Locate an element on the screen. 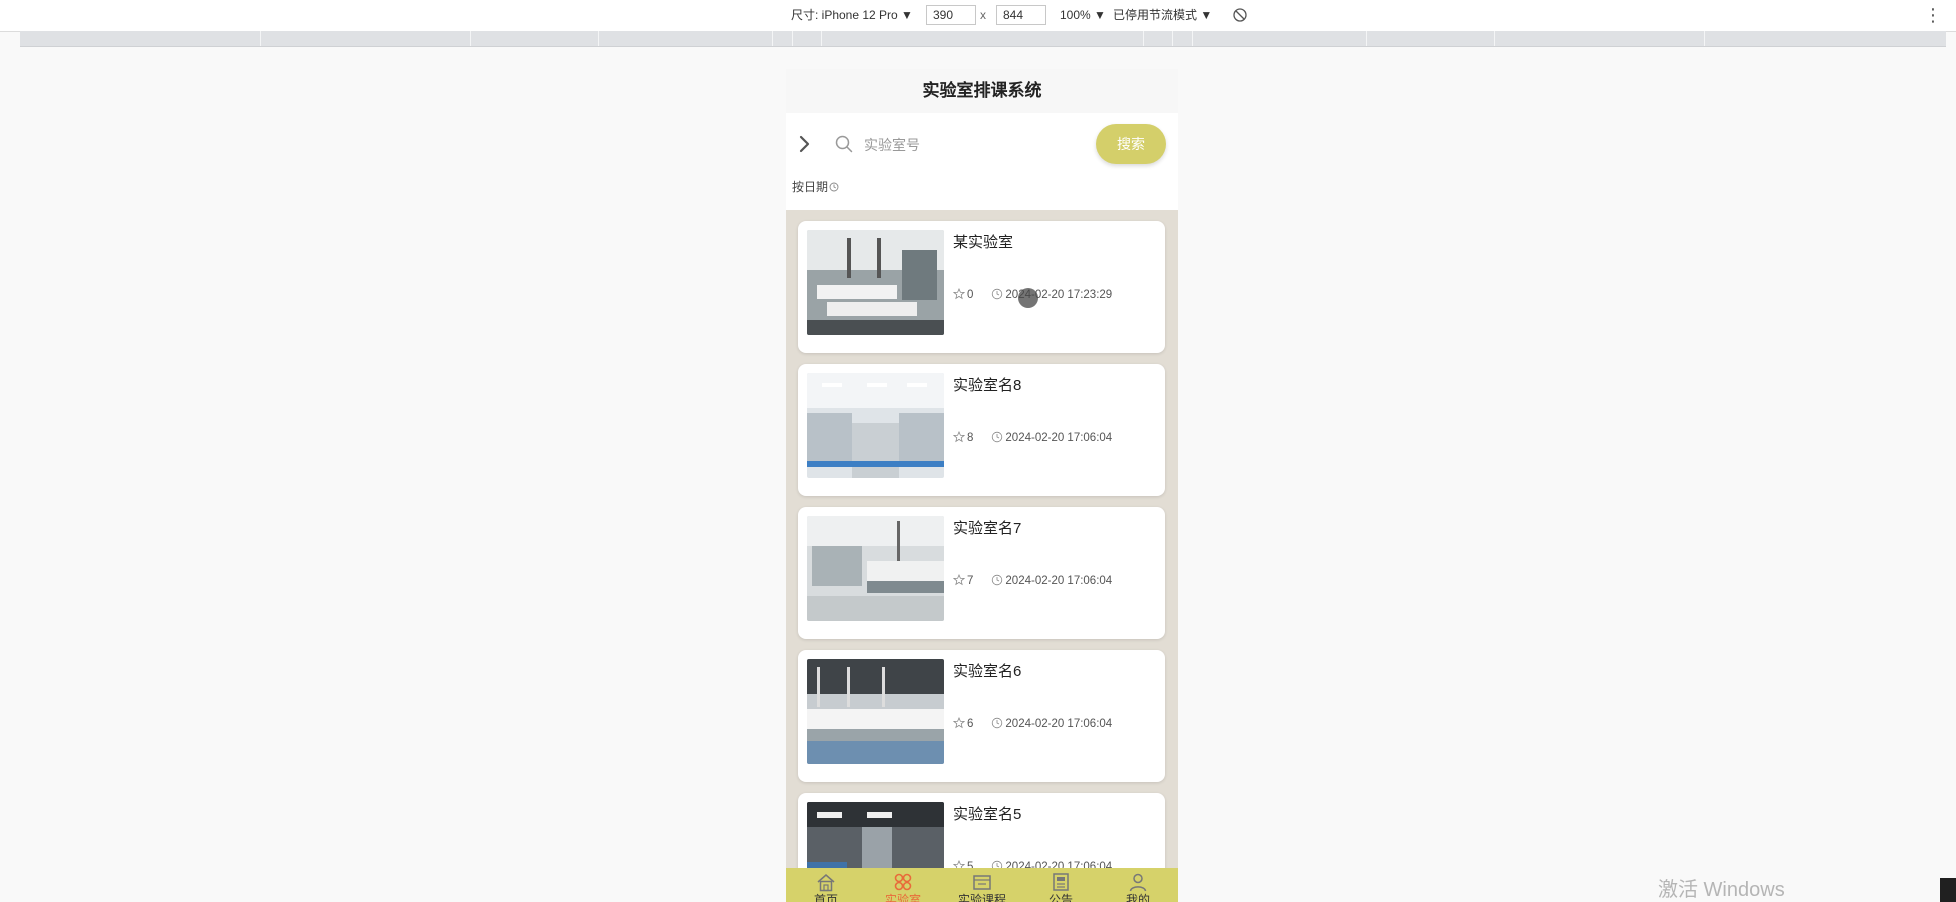 The image size is (1956, 902). search-icon is located at coordinates (844, 144).